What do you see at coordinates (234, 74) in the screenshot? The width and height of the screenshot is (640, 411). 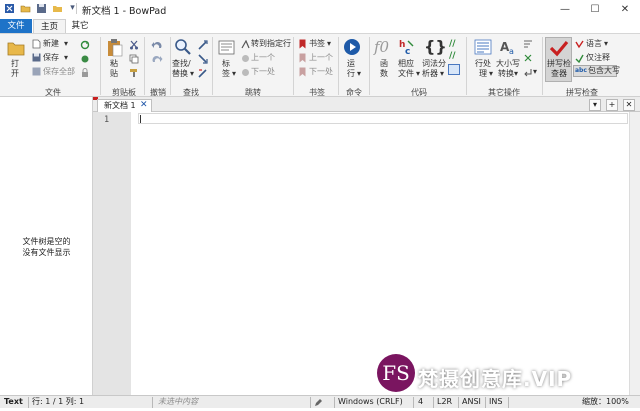 I see `tags-dropdown-icon: ▾` at bounding box center [234, 74].